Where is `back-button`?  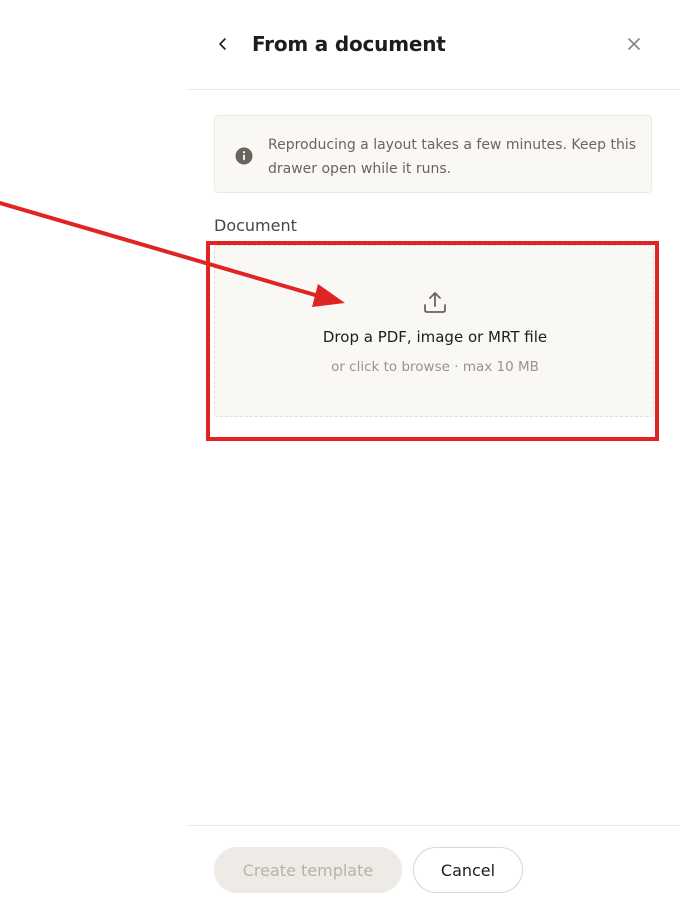
back-button is located at coordinates (223, 44).